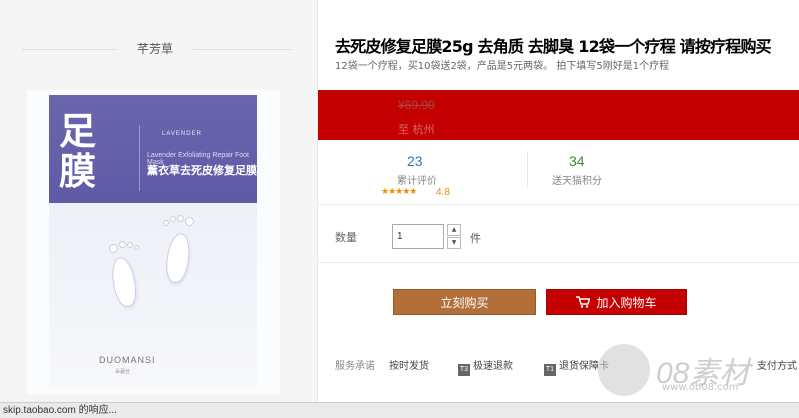  I want to click on service-on-time-shipping: 按时发货, so click(409, 364).